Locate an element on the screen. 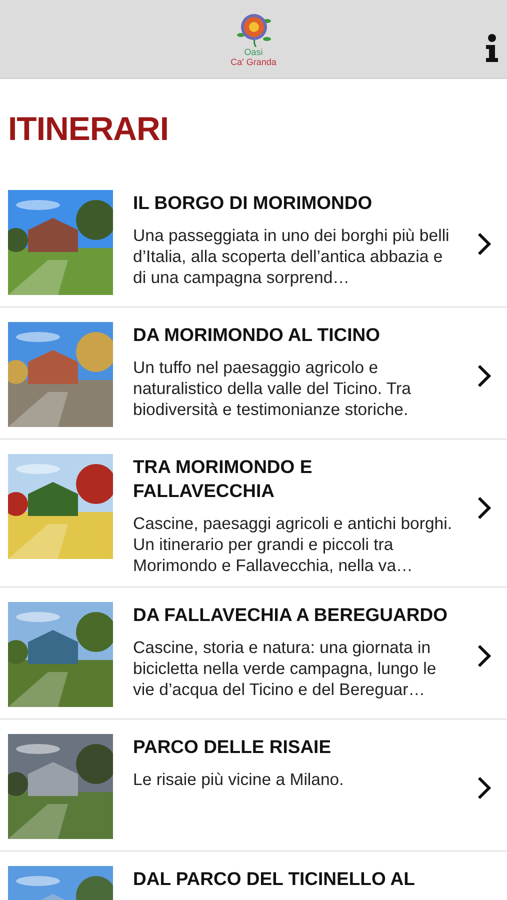 Image resolution: width=507 pixels, height=900 pixels. itinerary-description: Un tuffo nel paesaggio agricolo e naturalistico della valle del Ticino. Tra biodiversità e testimonianze storiche. is located at coordinates (272, 388).